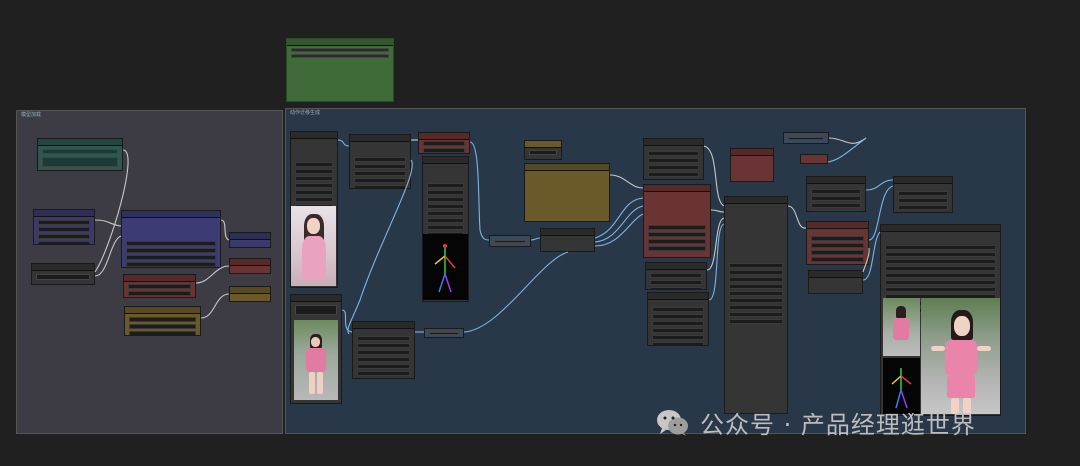 The image size is (1080, 466). What do you see at coordinates (316, 360) in the screenshot?
I see `walking-frame-image` at bounding box center [316, 360].